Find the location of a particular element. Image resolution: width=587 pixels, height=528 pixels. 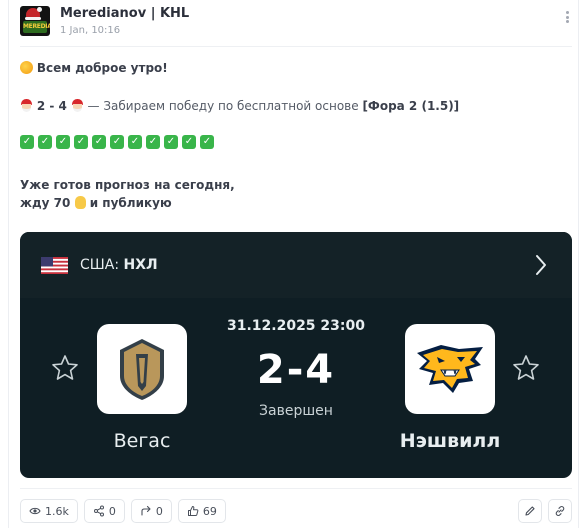

pencil-icon is located at coordinates (530, 511).